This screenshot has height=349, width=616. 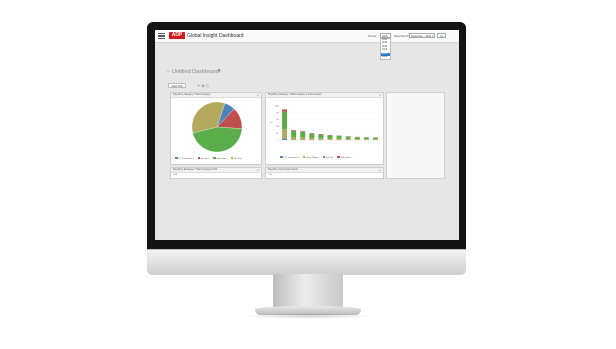 What do you see at coordinates (441, 35) in the screenshot?
I see `go-button: Go` at bounding box center [441, 35].